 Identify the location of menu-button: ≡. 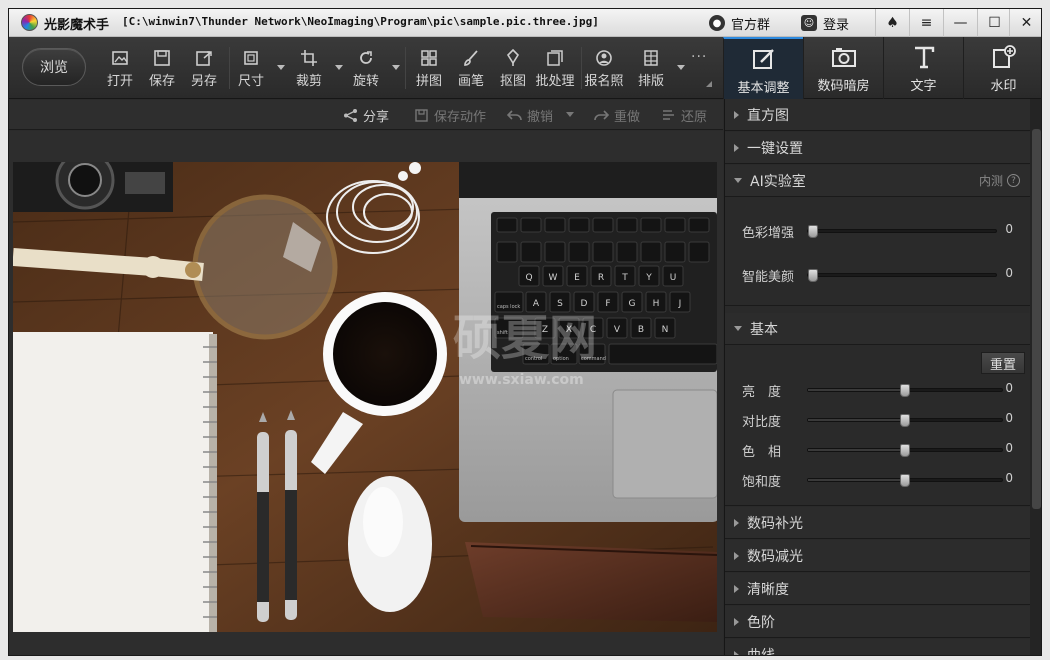
(926, 23).